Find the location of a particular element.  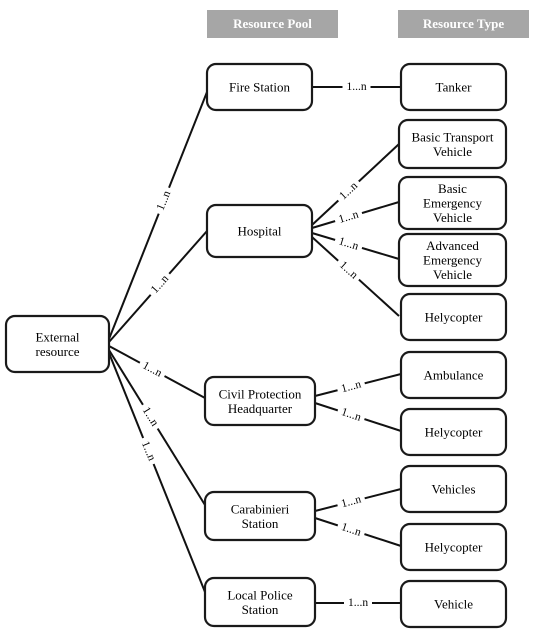

node-type-helycopter-hospital: Helycopter is located at coordinates (453, 317).